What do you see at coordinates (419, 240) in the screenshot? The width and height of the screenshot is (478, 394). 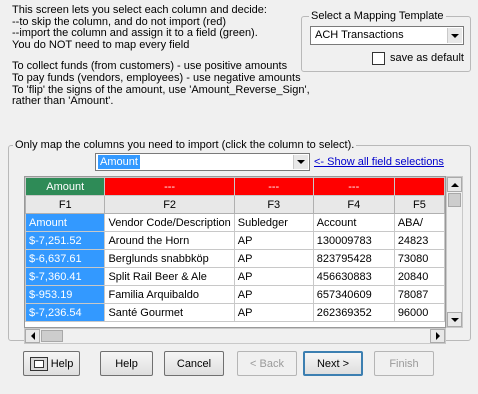 I see `table-cell: 24823` at bounding box center [419, 240].